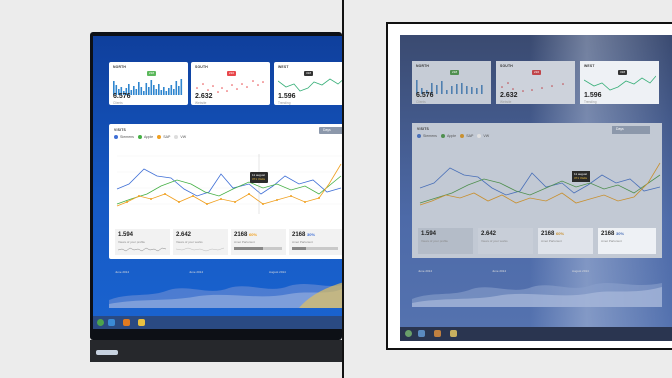 The height and width of the screenshot is (378, 672). What do you see at coordinates (425, 95) in the screenshot?
I see `card-value: 6.576` at bounding box center [425, 95].